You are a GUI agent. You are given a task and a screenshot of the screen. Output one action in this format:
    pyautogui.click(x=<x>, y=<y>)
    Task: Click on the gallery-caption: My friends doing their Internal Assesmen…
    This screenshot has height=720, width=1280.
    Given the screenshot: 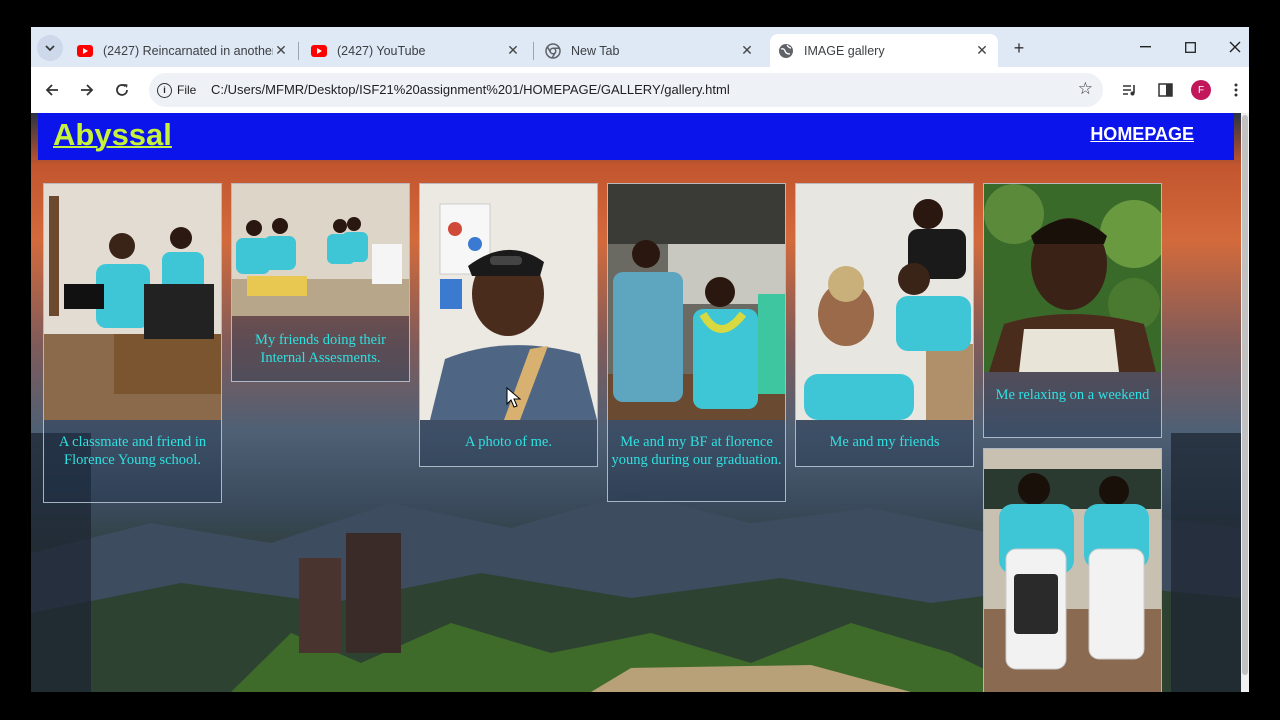 What is the action you would take?
    pyautogui.click(x=320, y=349)
    